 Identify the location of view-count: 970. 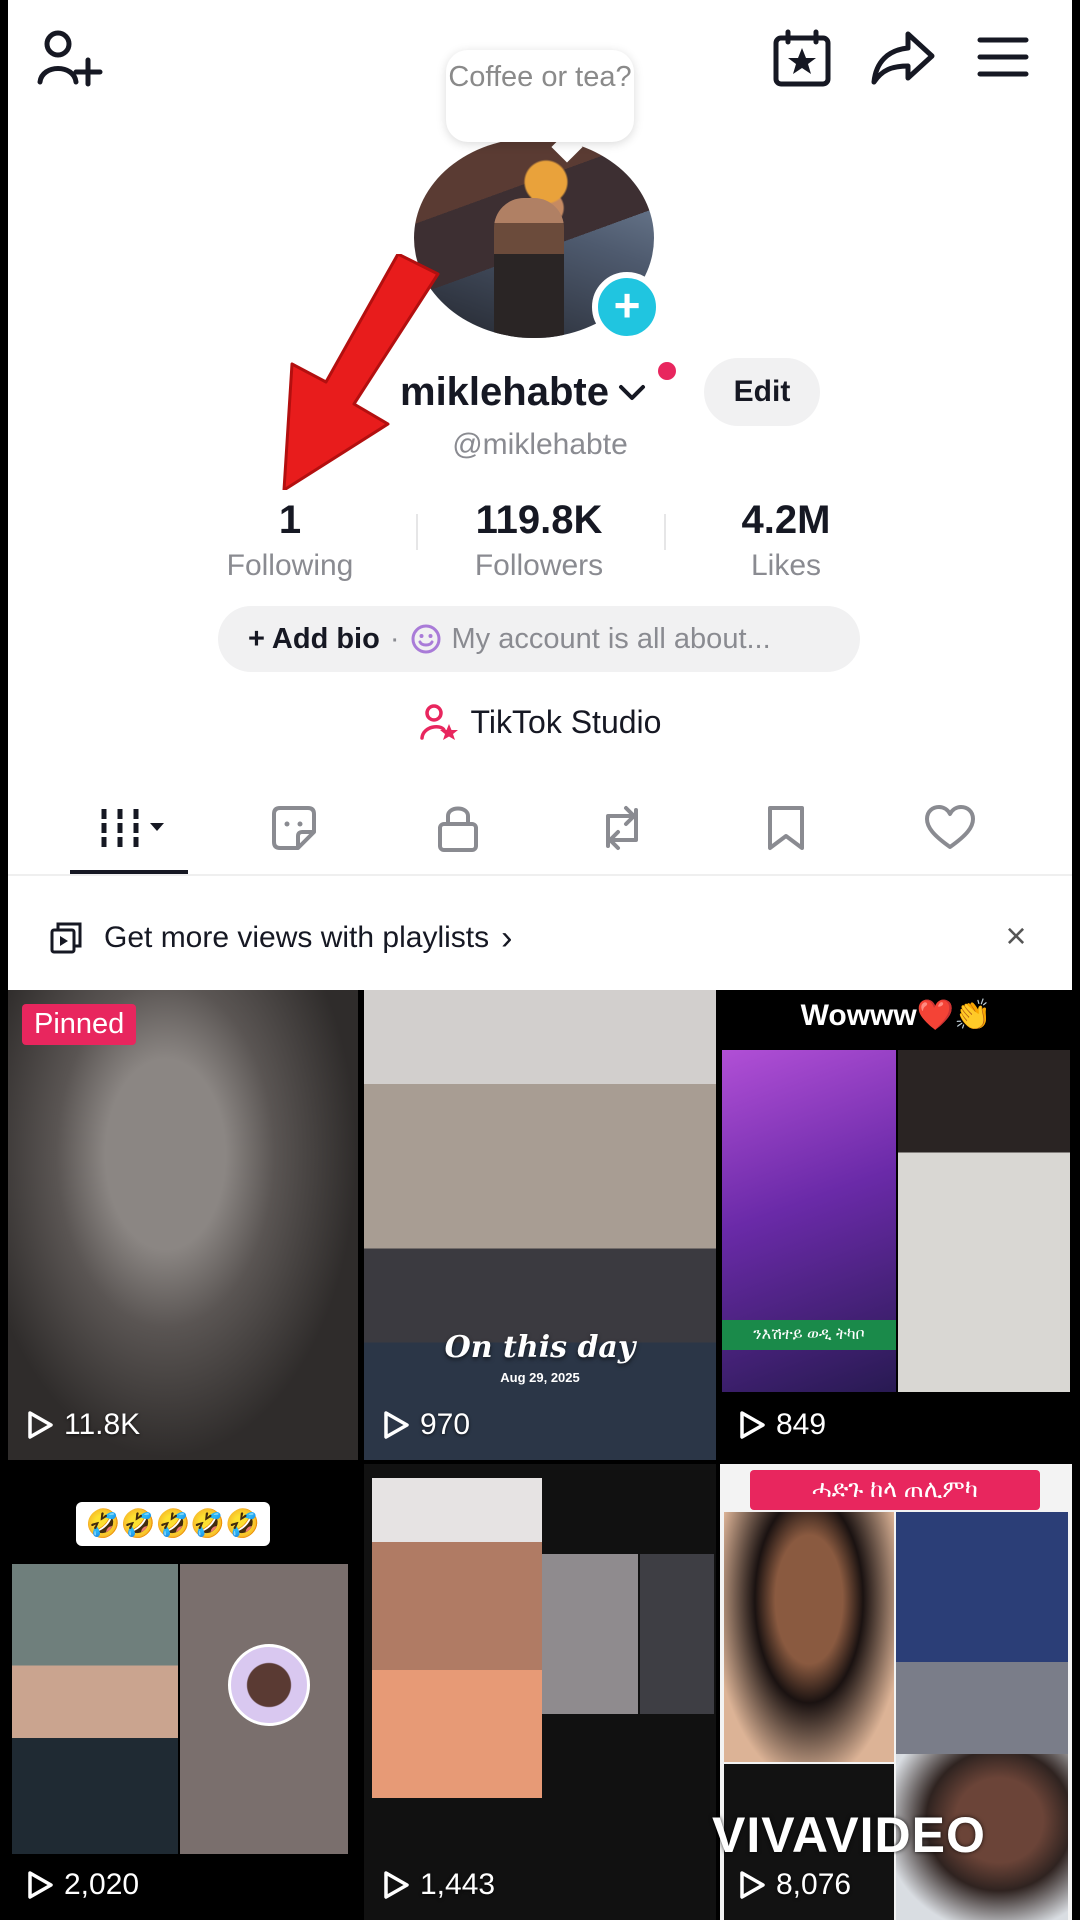
(426, 1425).